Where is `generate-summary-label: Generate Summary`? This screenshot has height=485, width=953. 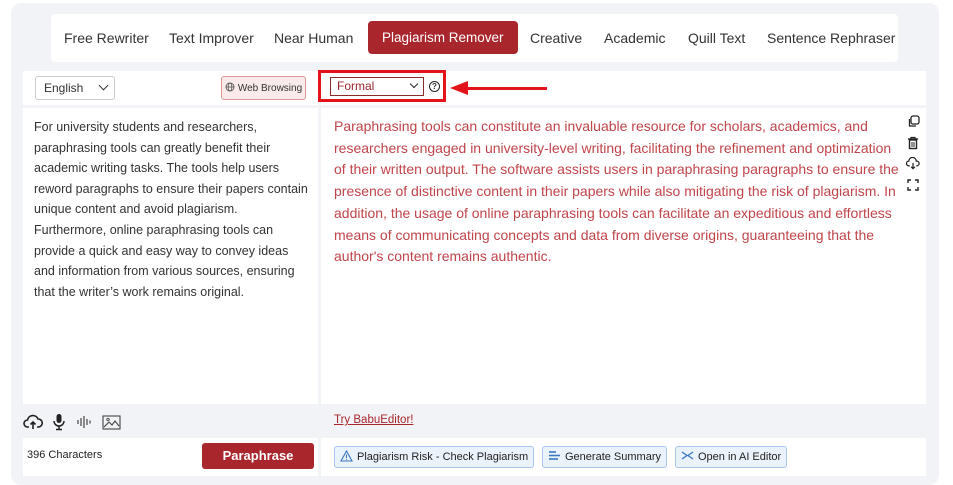 generate-summary-label: Generate Summary is located at coordinates (613, 457).